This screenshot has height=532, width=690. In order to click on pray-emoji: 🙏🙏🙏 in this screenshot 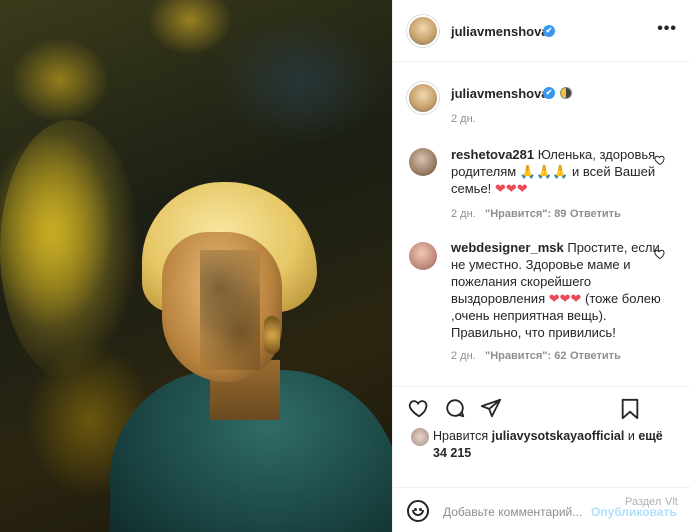, I will do `click(544, 171)`.